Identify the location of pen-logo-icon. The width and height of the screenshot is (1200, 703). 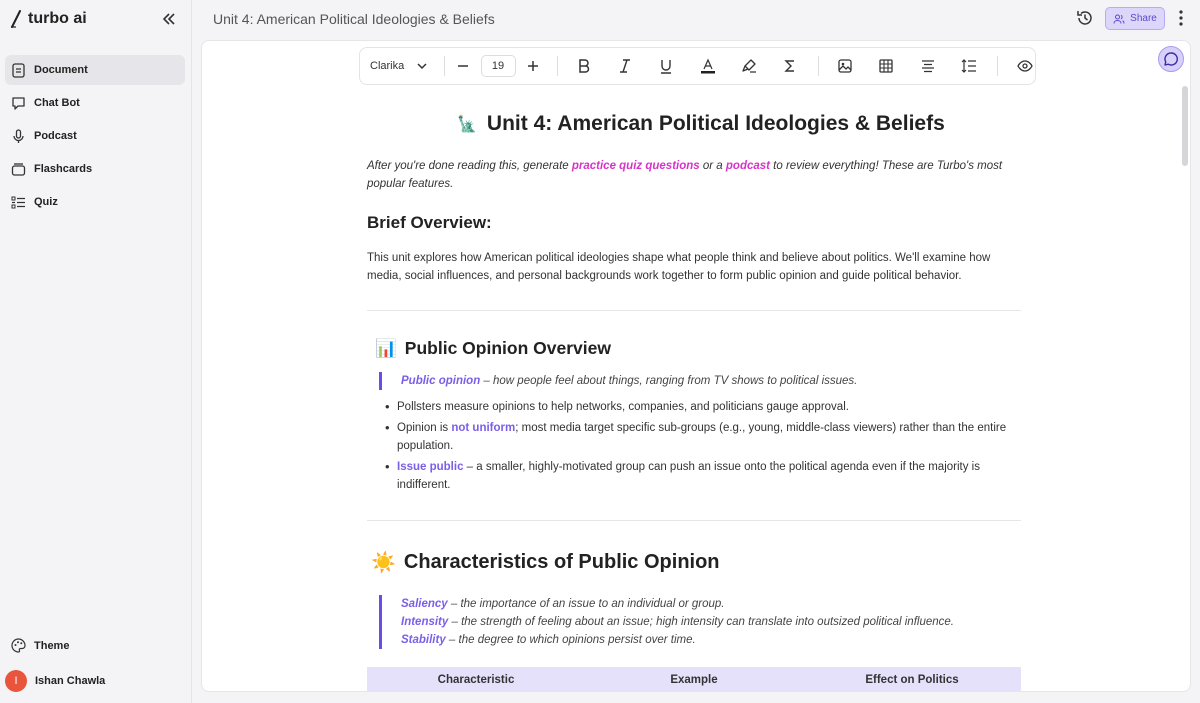
(16, 19).